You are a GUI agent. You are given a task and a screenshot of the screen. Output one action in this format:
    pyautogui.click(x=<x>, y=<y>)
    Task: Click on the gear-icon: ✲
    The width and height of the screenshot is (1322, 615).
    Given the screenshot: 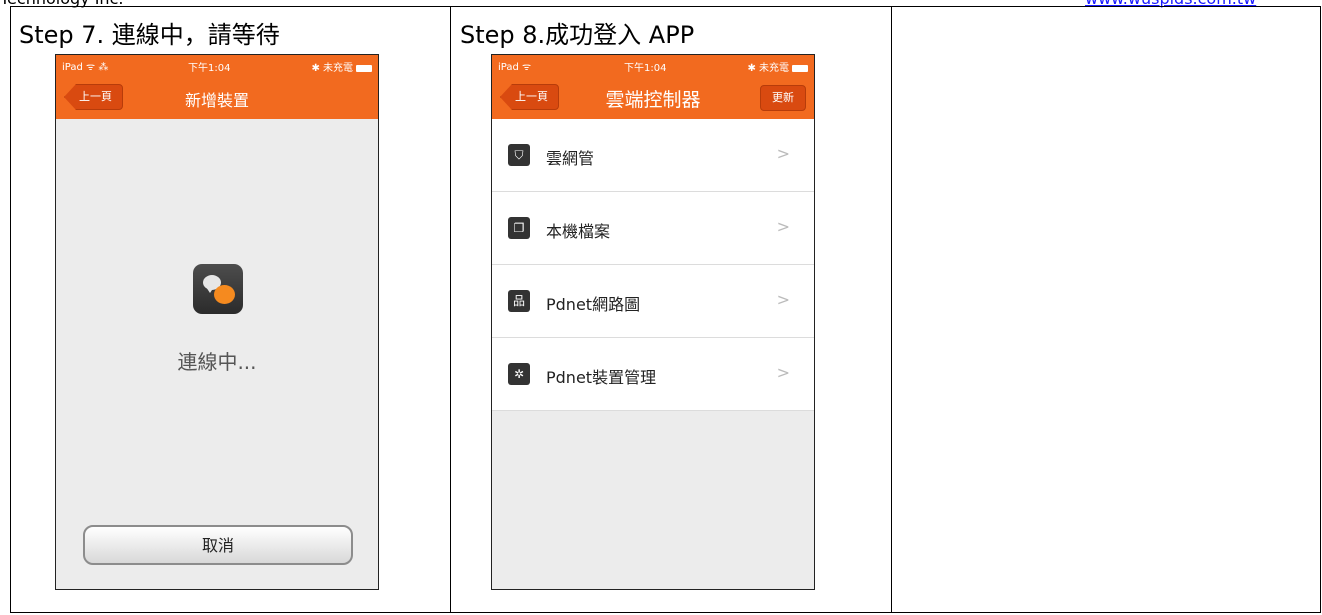 What is the action you would take?
    pyautogui.click(x=519, y=374)
    